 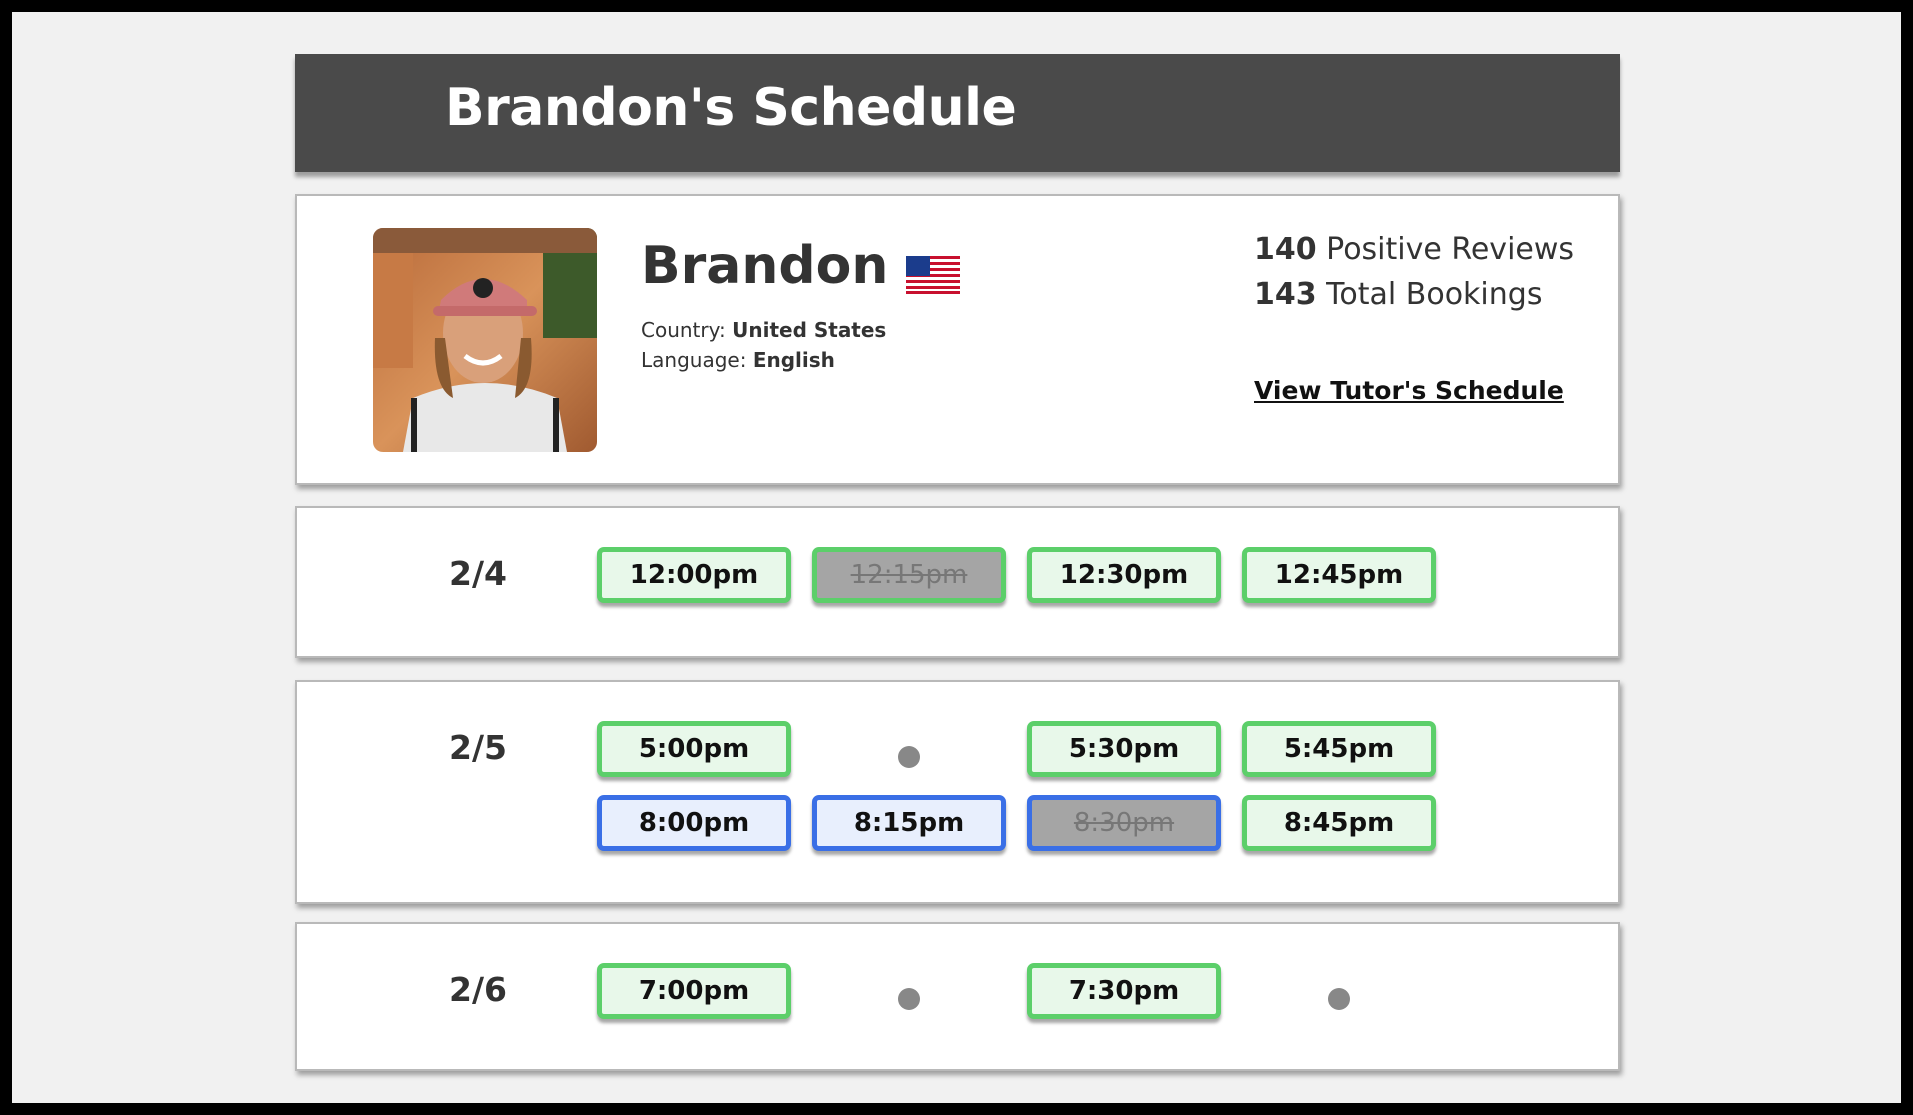 What do you see at coordinates (909, 575) in the screenshot?
I see `time-slot-booked: 12:15pm` at bounding box center [909, 575].